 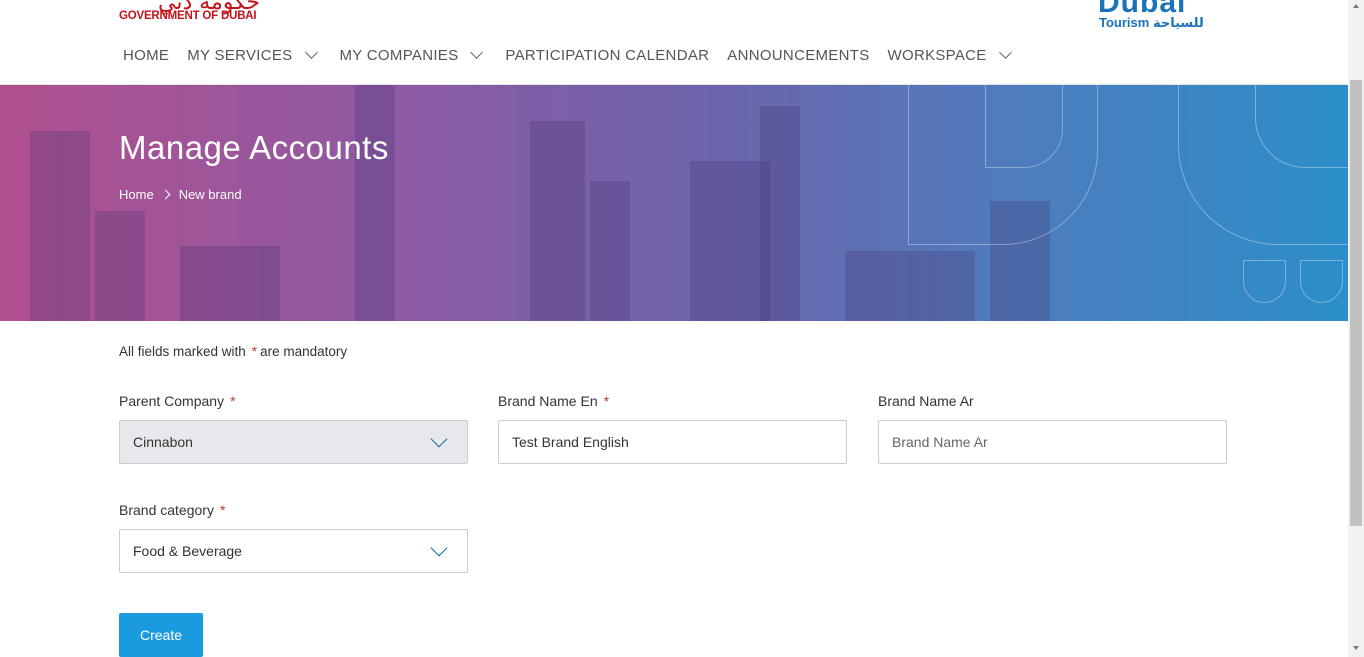 I want to click on nav-workspace: WORKSPACE, so click(x=951, y=55).